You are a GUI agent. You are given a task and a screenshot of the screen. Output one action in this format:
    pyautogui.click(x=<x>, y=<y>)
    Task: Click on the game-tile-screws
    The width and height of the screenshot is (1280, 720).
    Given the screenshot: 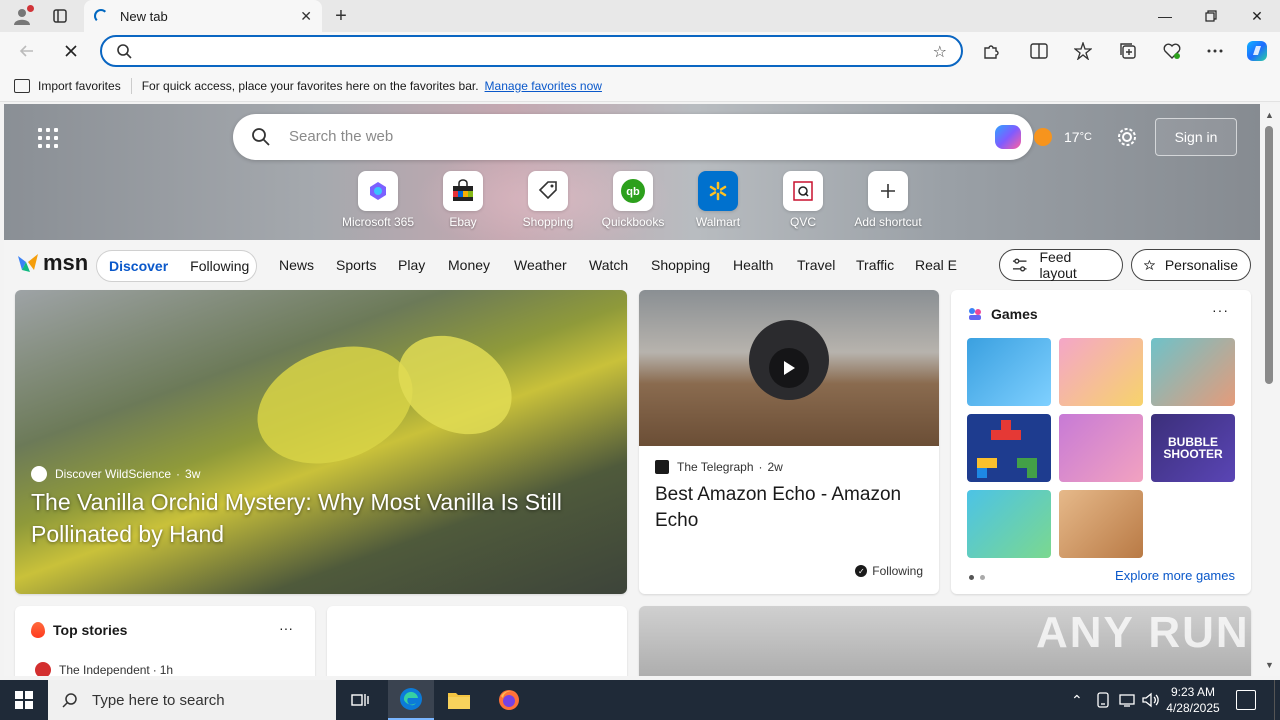 What is the action you would take?
    pyautogui.click(x=1101, y=524)
    